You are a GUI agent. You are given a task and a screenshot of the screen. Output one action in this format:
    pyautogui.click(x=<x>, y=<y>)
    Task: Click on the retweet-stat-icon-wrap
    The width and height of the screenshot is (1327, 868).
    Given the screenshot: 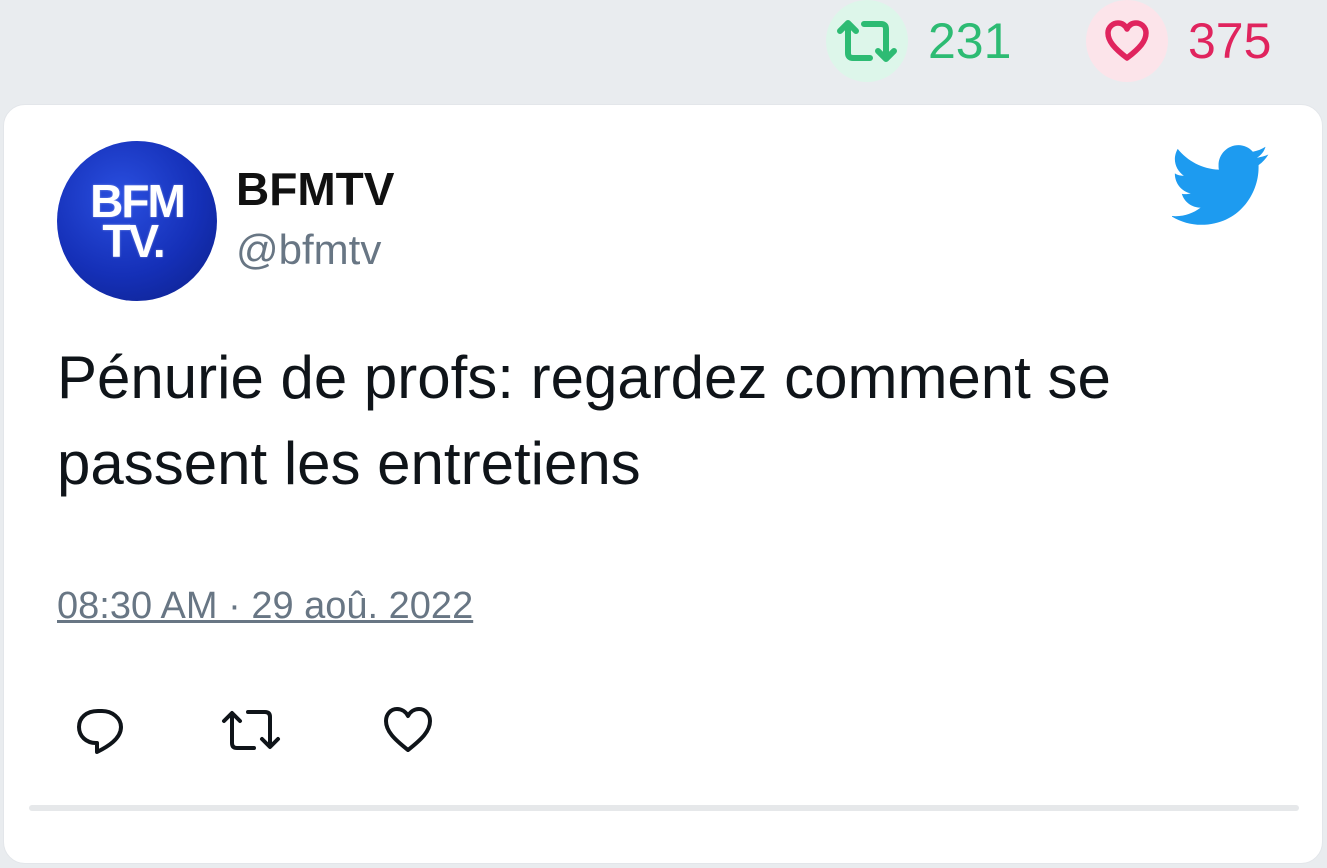 What is the action you would take?
    pyautogui.click(x=867, y=41)
    